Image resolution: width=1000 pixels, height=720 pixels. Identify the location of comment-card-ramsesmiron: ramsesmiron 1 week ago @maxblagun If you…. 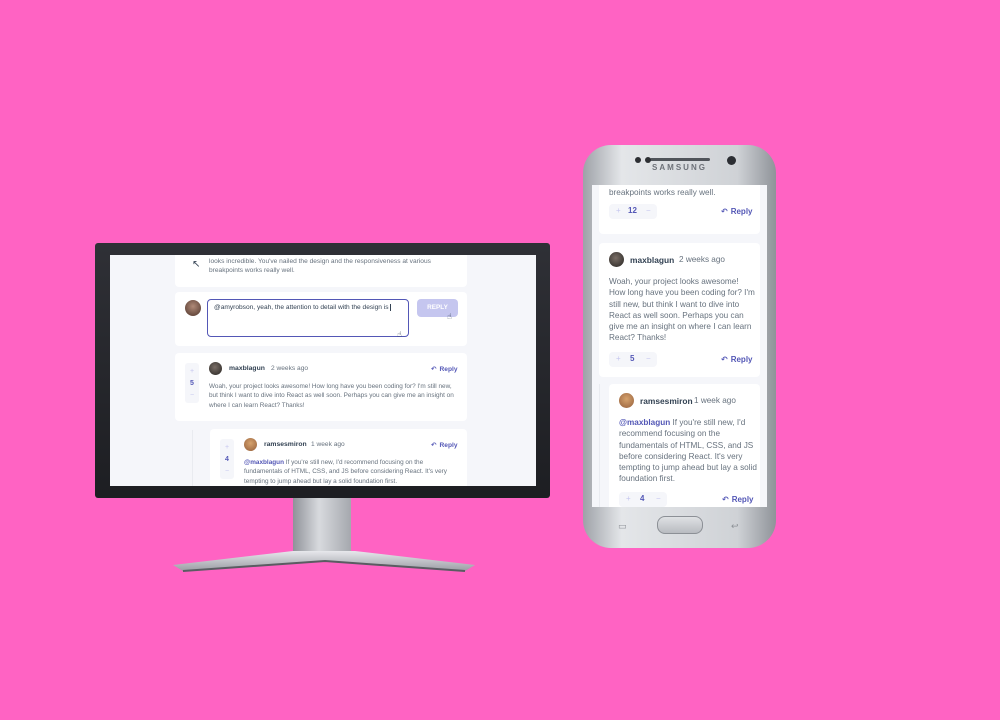
(684, 445).